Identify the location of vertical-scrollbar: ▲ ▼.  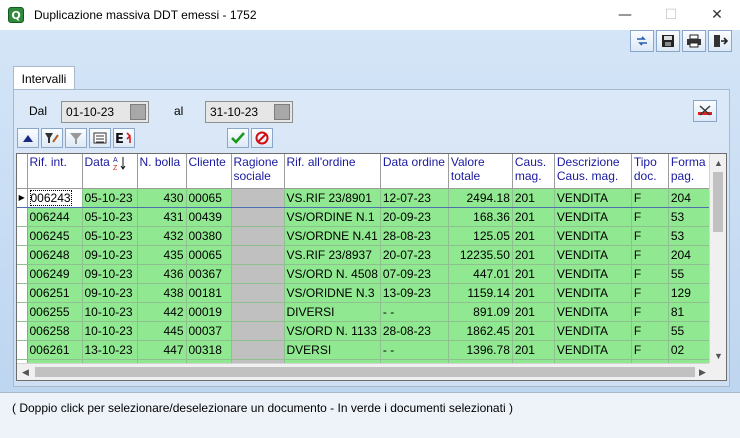
(717, 259).